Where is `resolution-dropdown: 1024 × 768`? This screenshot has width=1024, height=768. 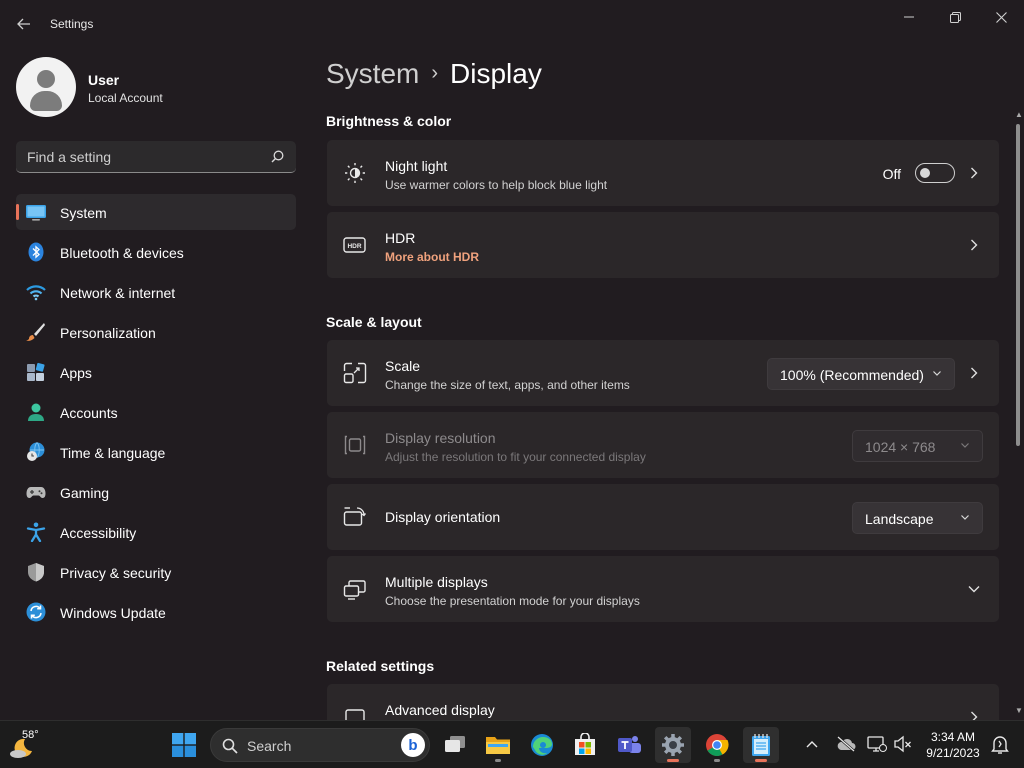 resolution-dropdown: 1024 × 768 is located at coordinates (917, 446).